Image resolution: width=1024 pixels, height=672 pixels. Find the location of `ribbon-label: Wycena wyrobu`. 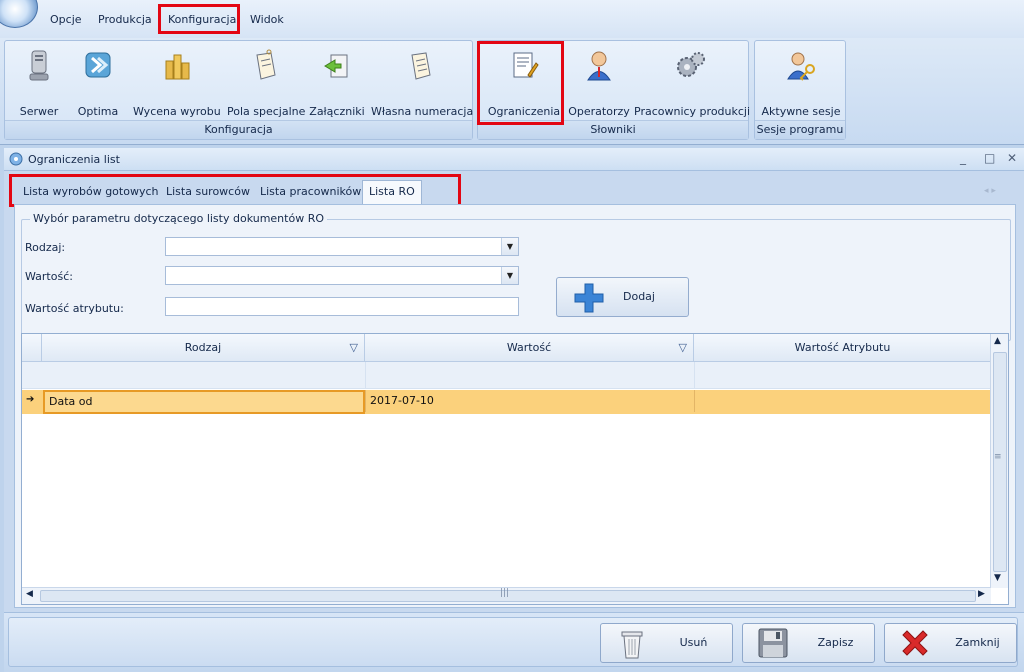

ribbon-label: Wycena wyrobu is located at coordinates (177, 111).